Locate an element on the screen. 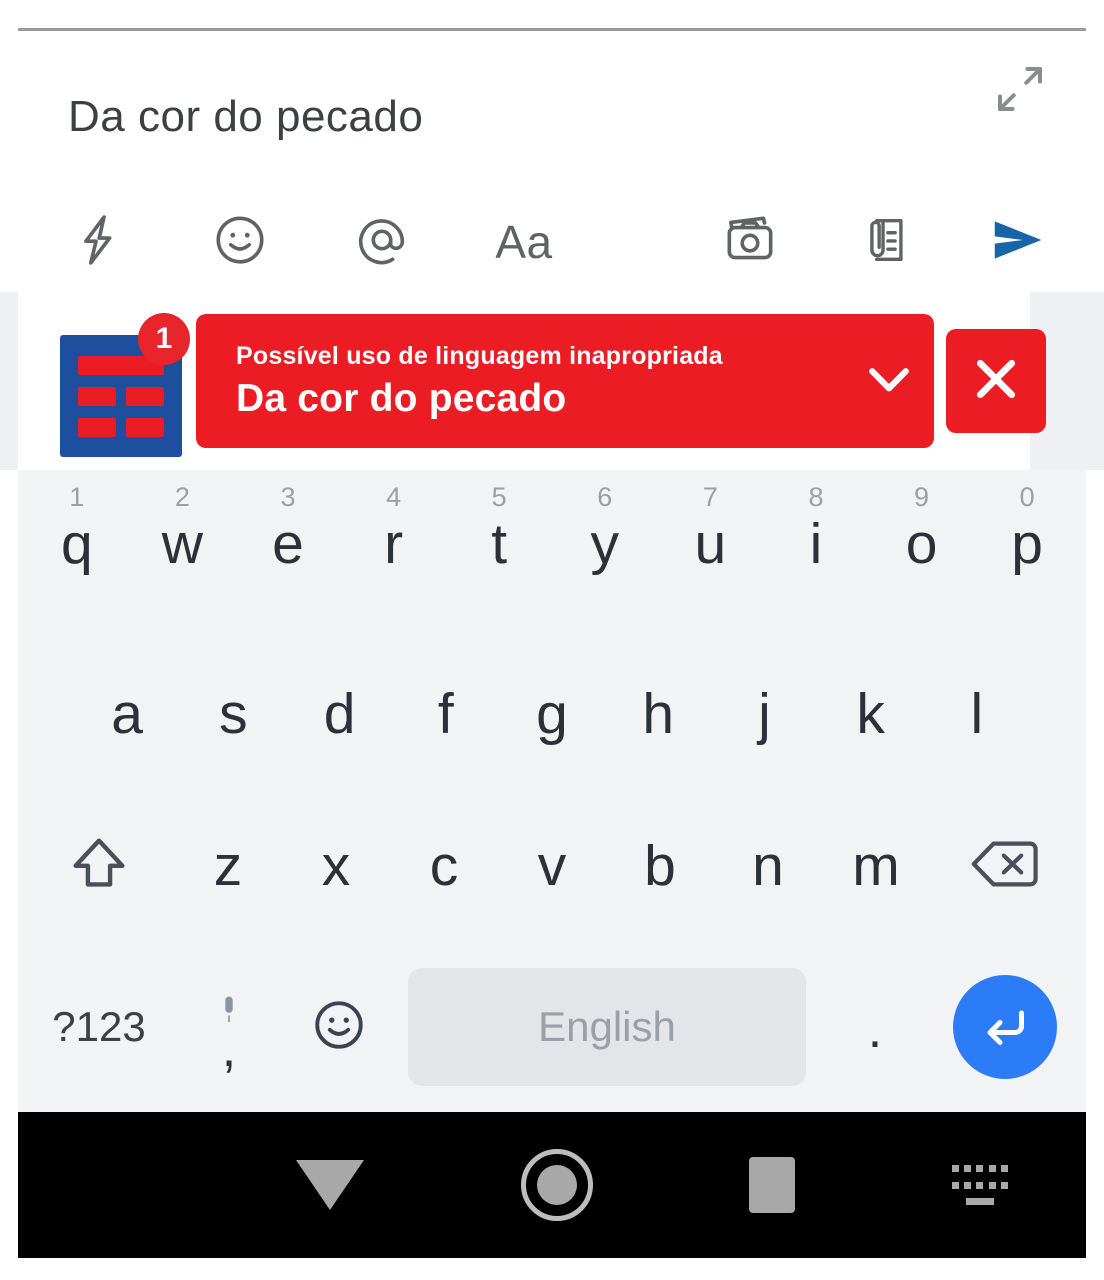 Image resolution: width=1104 pixels, height=1280 pixels. key-m: m is located at coordinates (876, 866).